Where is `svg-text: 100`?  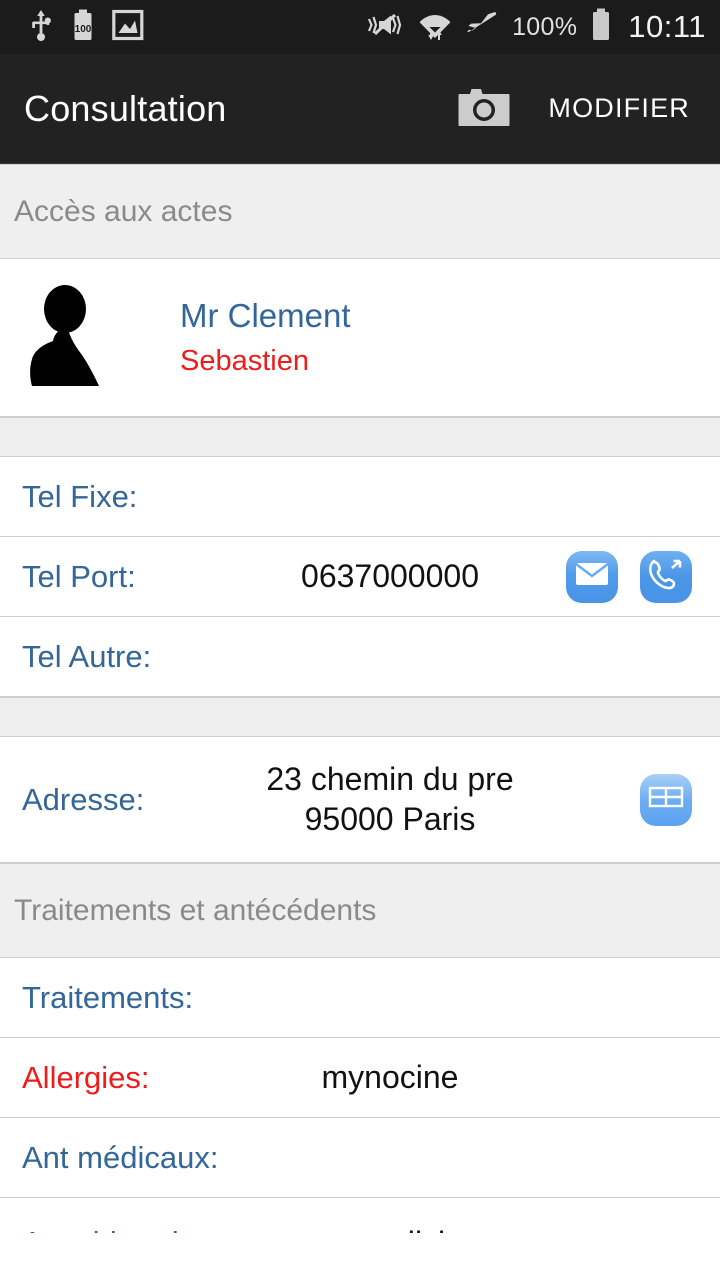
svg-text: 100 is located at coordinates (83, 29).